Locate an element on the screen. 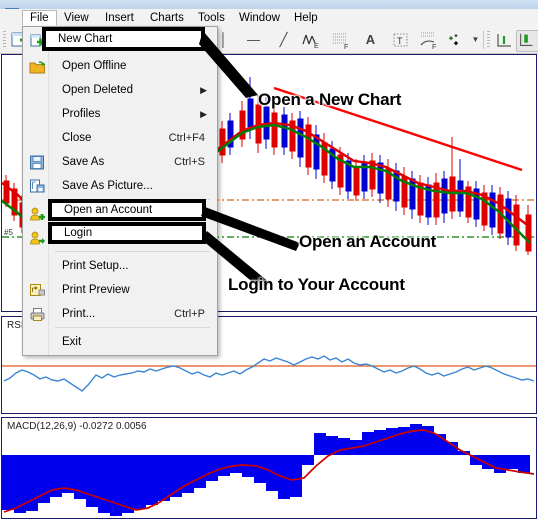 This screenshot has height=521, width=538. bar-chart-icon is located at coordinates (527, 41).